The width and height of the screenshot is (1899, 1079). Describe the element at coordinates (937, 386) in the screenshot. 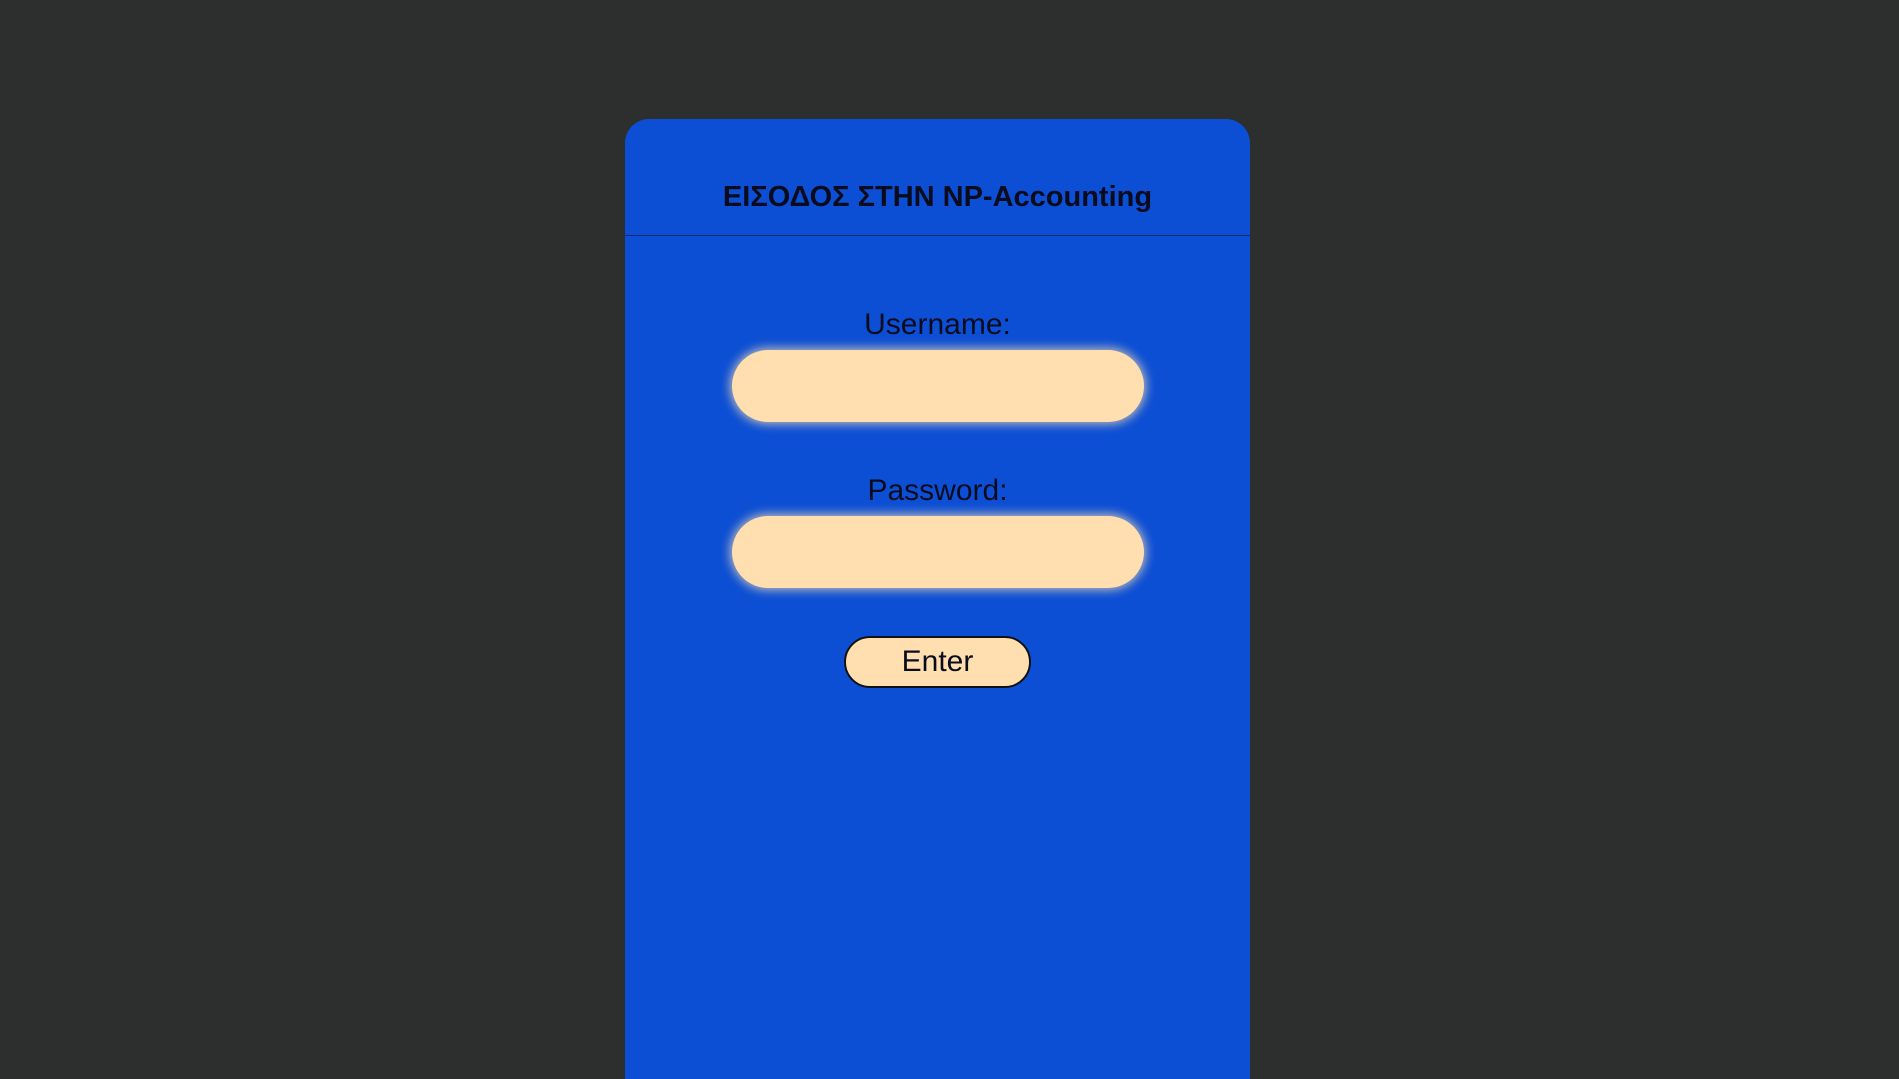

I see `username-input` at that location.